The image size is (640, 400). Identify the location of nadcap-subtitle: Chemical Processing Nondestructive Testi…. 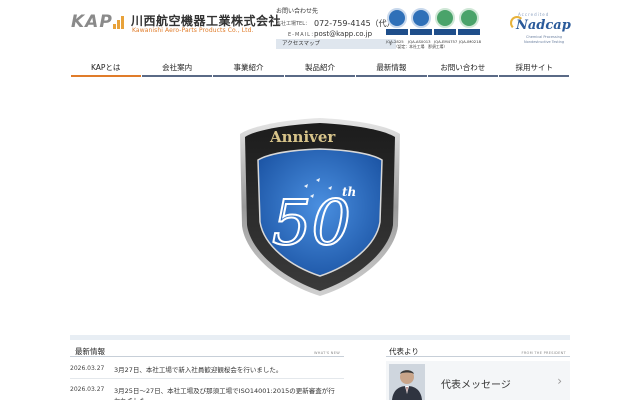
(544, 40).